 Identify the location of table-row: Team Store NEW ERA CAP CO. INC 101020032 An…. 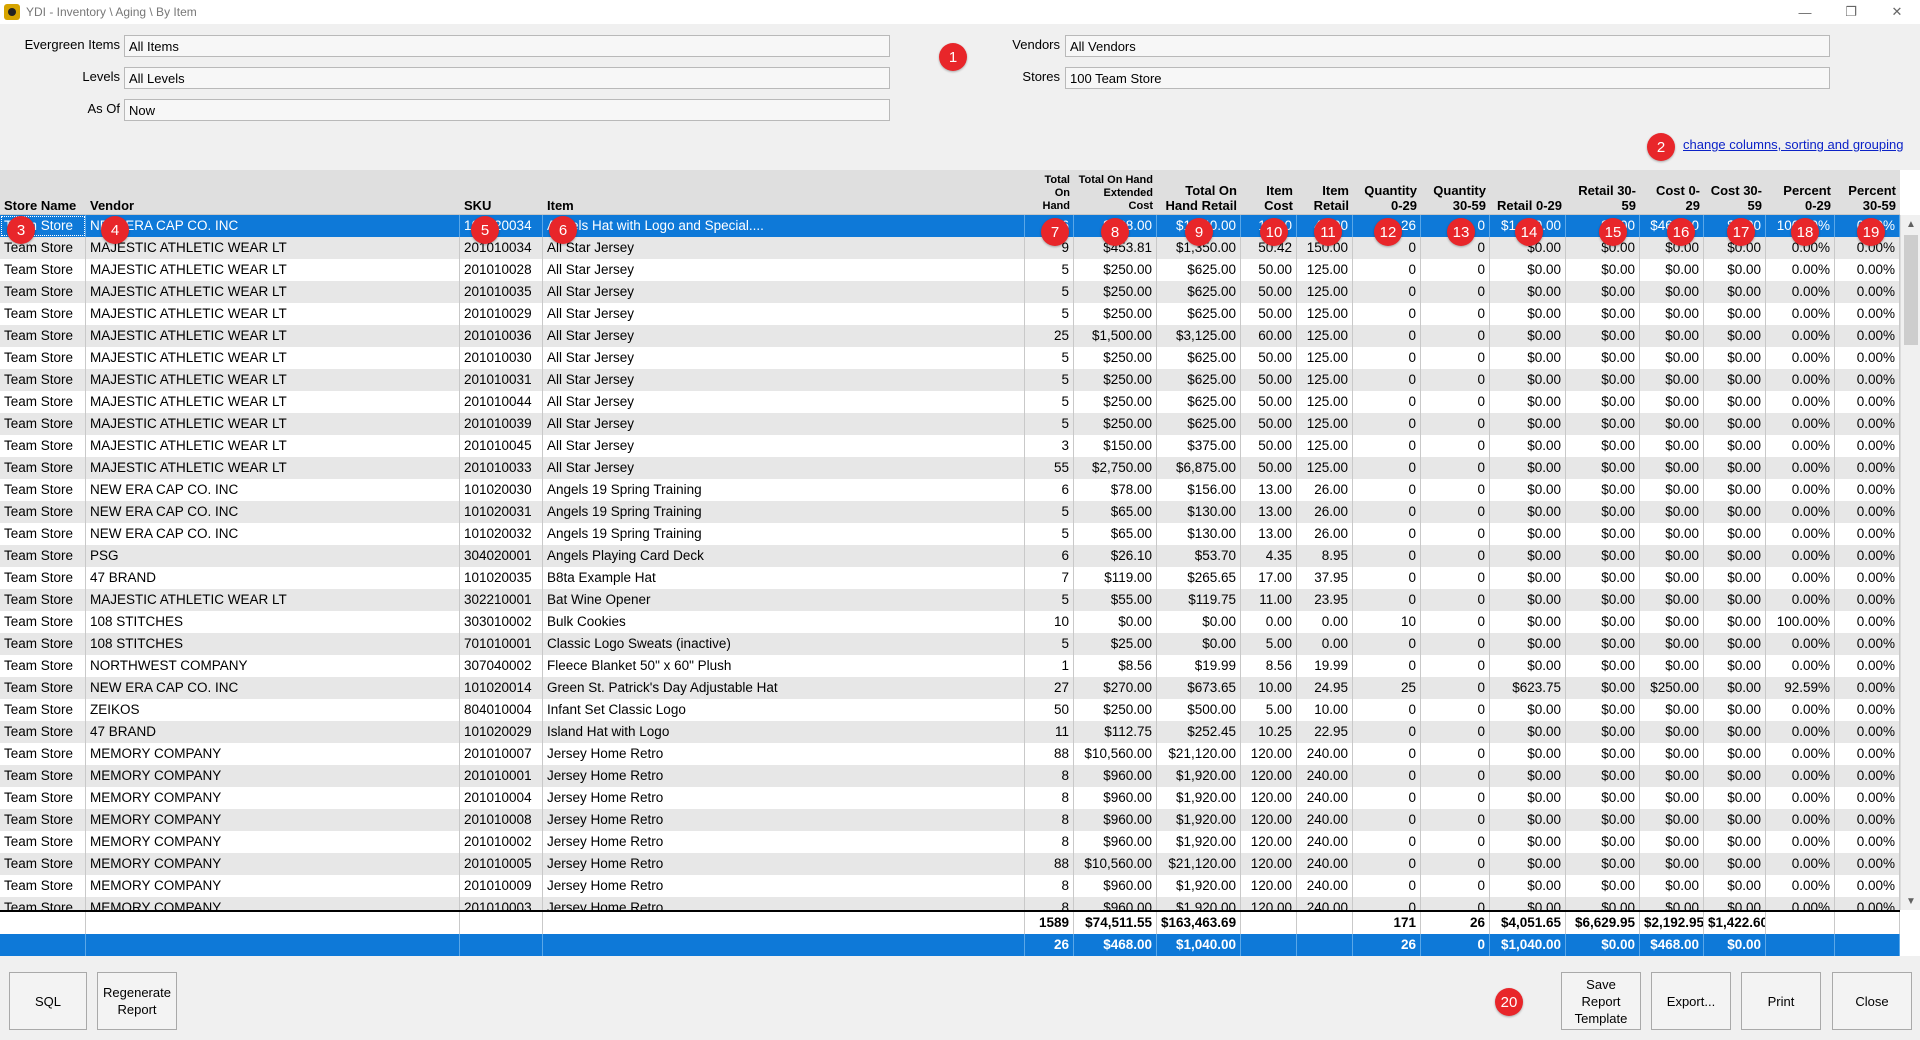
(950, 534).